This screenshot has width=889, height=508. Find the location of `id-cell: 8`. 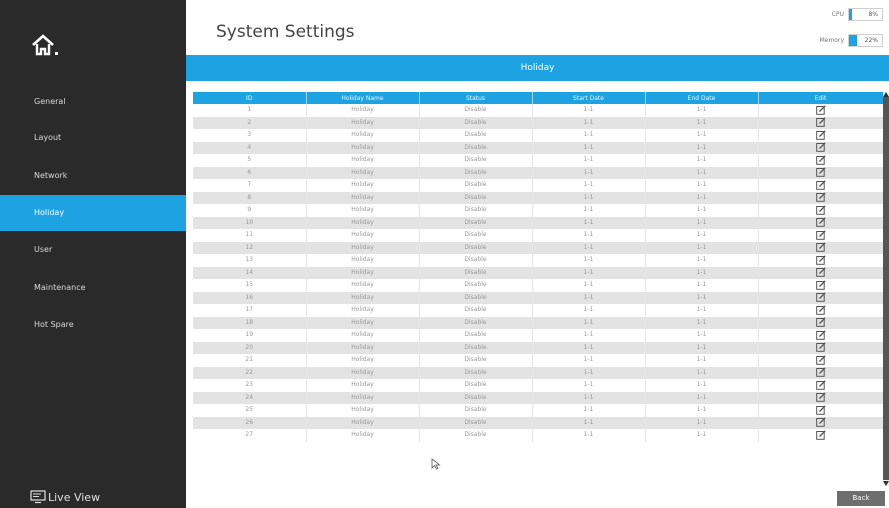

id-cell: 8 is located at coordinates (250, 197).